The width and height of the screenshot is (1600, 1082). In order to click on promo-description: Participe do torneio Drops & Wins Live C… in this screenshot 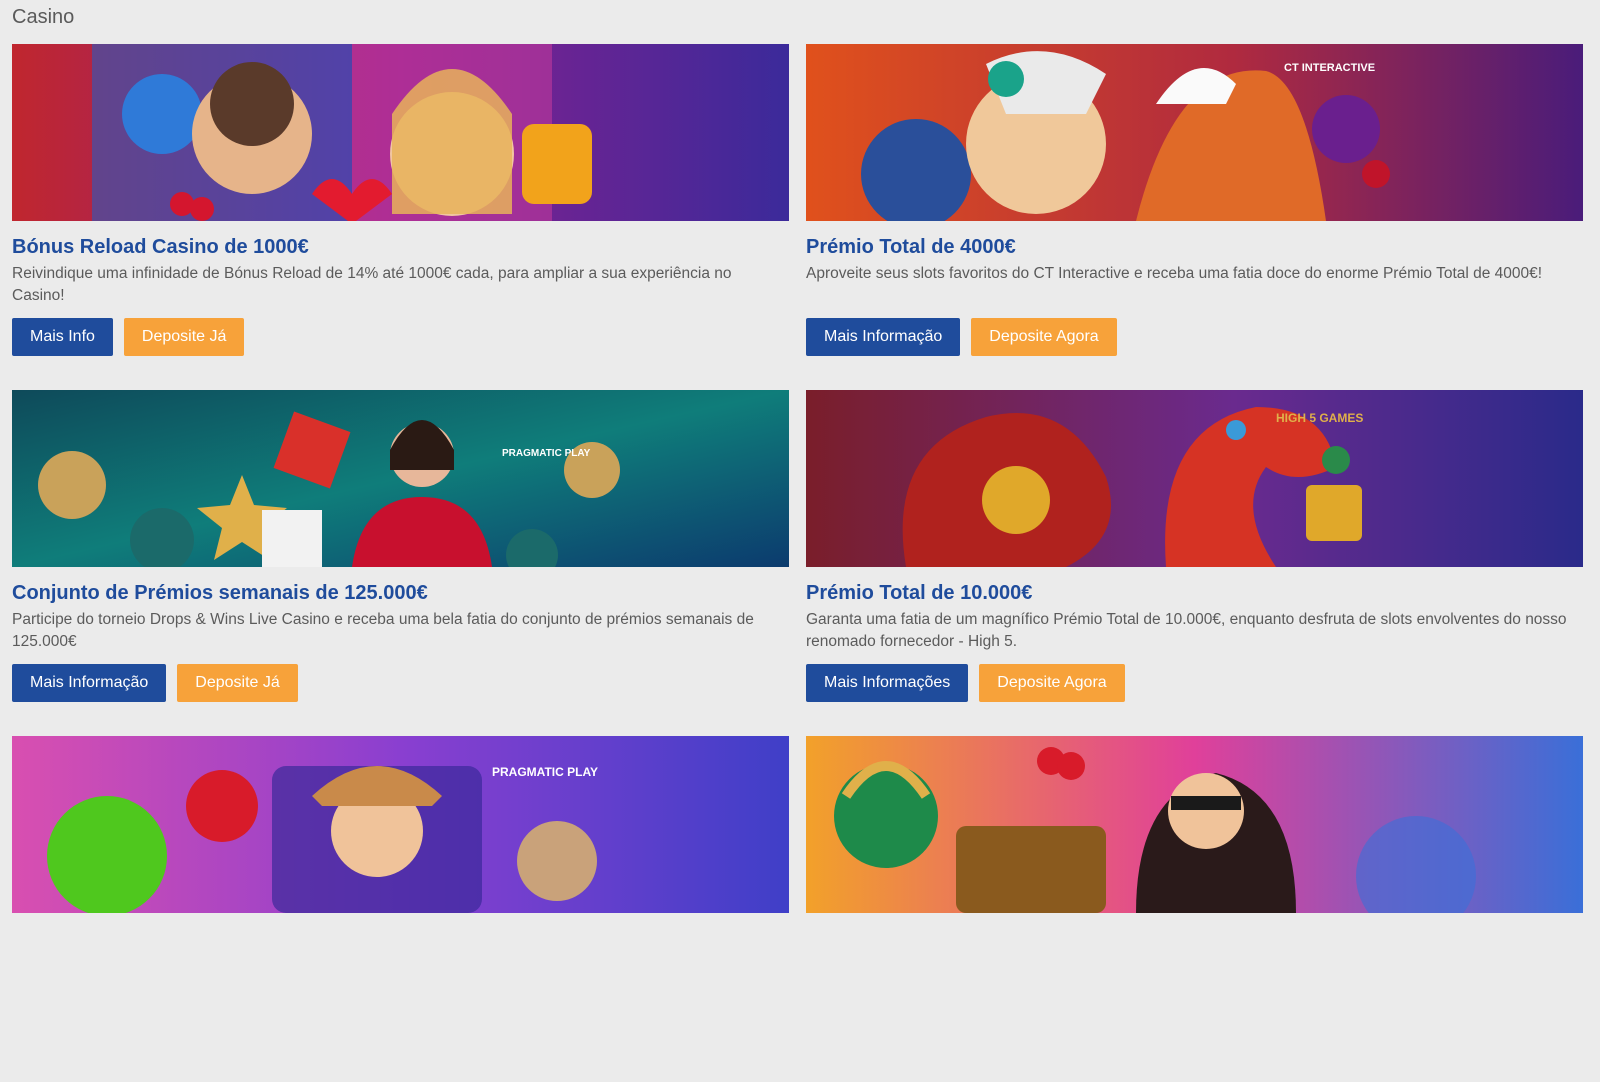, I will do `click(383, 630)`.